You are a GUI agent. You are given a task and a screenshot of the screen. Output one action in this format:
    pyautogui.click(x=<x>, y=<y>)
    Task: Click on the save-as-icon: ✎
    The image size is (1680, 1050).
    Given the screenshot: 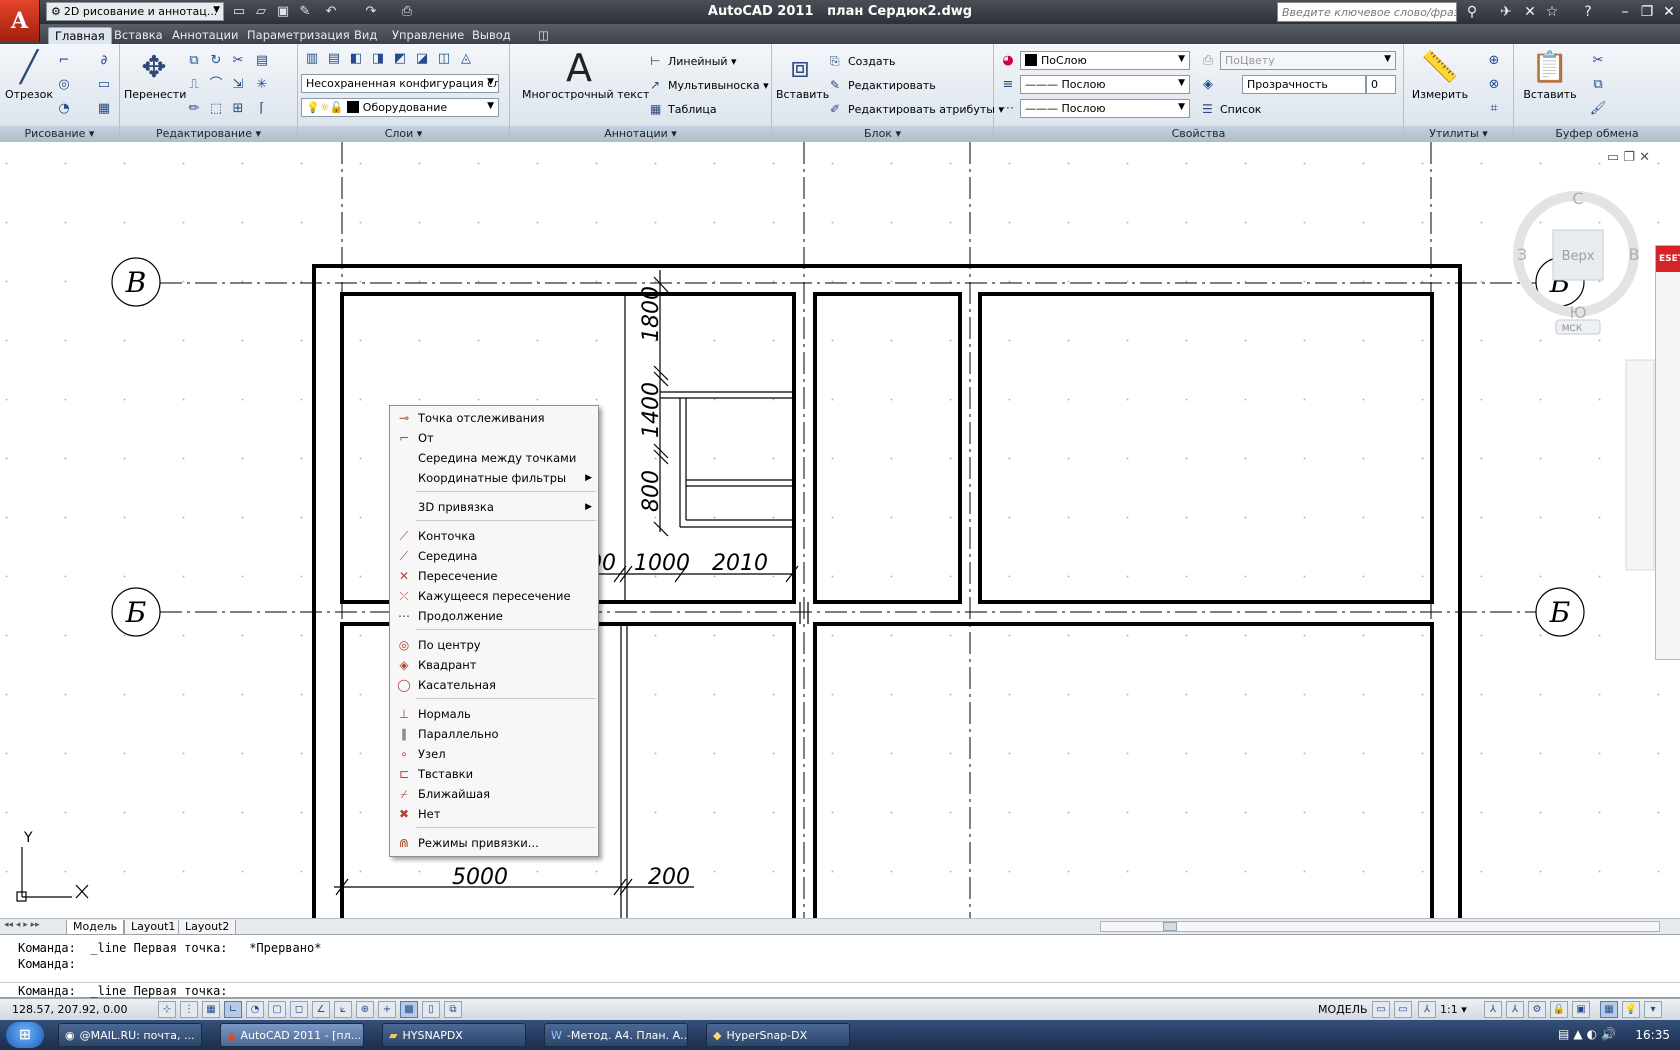 What is the action you would take?
    pyautogui.click(x=305, y=11)
    